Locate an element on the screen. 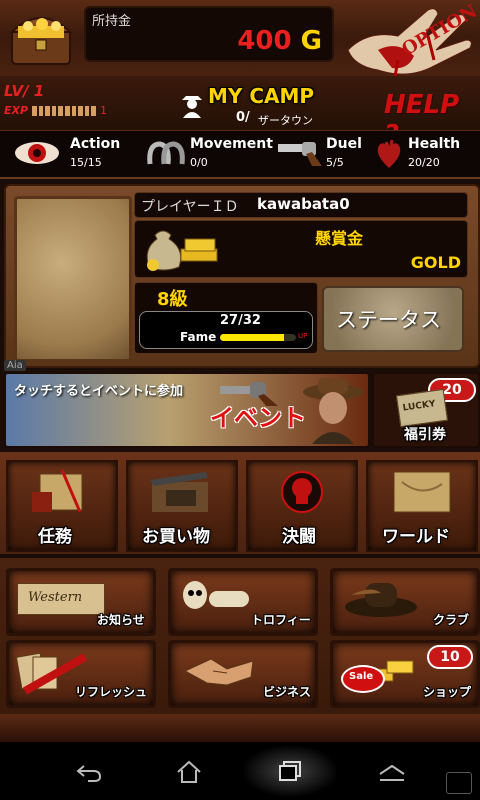 This screenshot has width=480, height=800. health-value: 20/20 is located at coordinates (424, 162).